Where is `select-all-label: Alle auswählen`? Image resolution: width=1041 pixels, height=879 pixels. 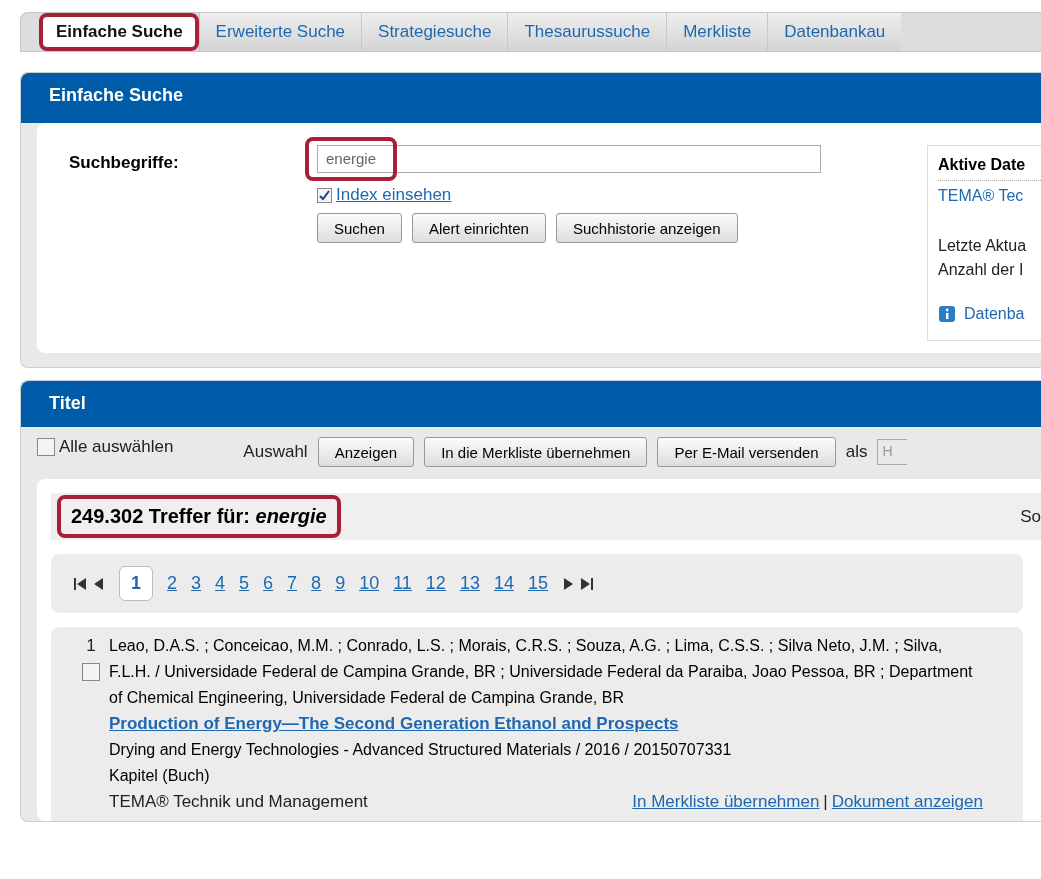 select-all-label: Alle auswählen is located at coordinates (116, 447).